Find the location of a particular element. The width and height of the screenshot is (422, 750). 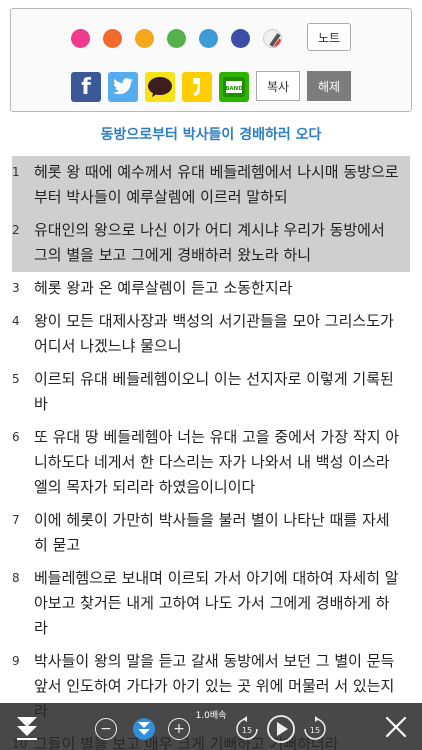

color-swatch-pink is located at coordinates (80, 38).